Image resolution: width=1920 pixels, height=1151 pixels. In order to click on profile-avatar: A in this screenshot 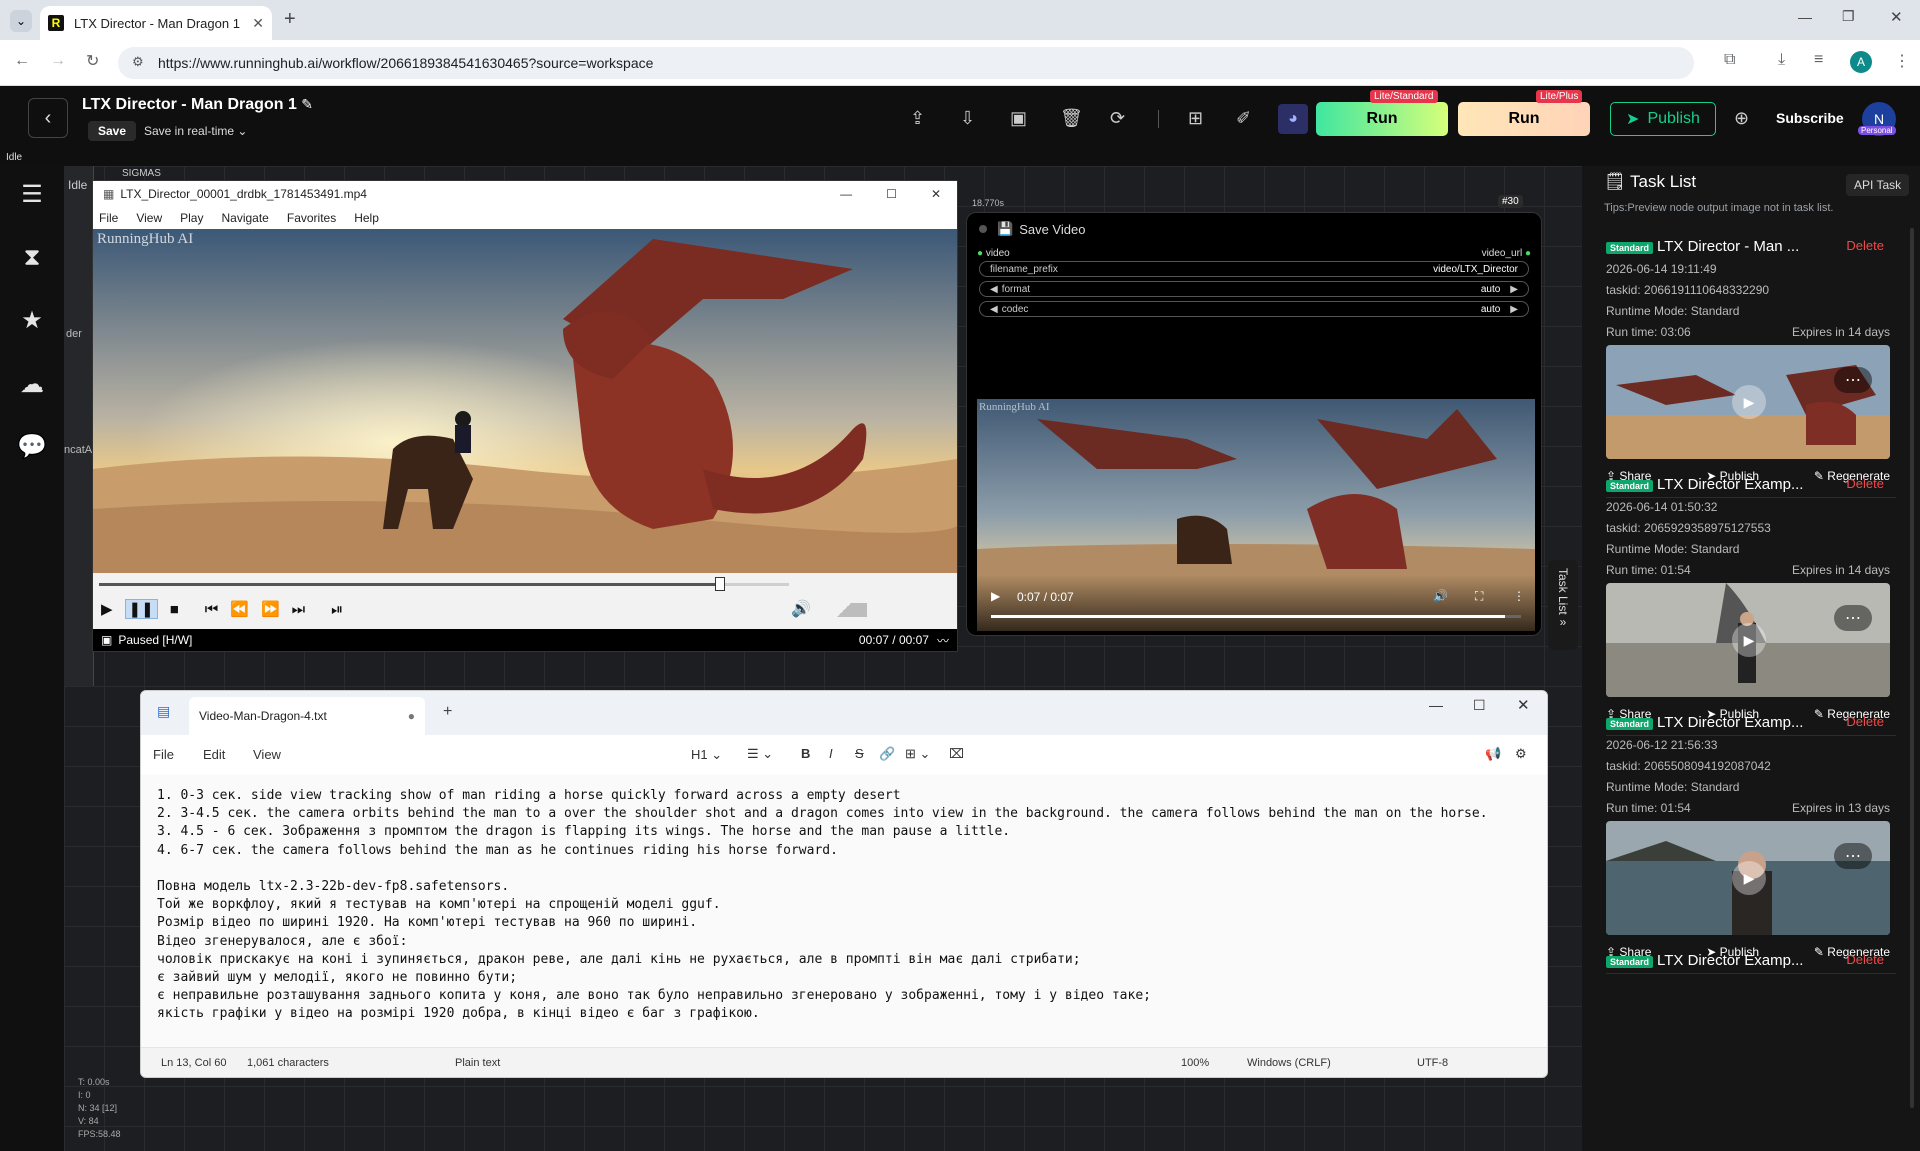, I will do `click(1861, 62)`.